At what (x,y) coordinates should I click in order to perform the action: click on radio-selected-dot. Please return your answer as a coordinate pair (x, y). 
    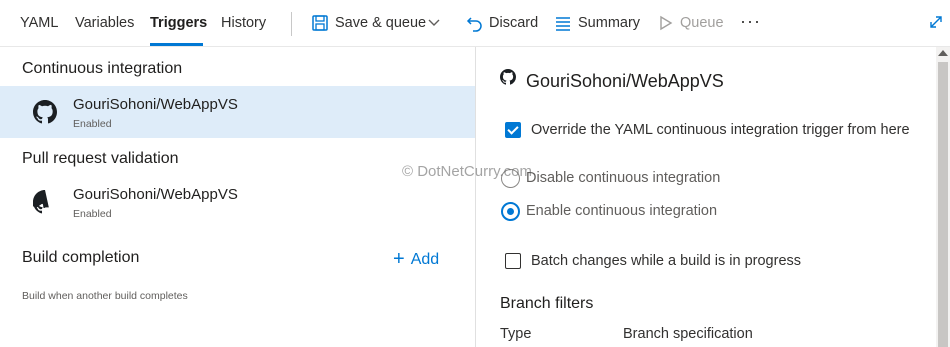
    Looking at the image, I should click on (510, 211).